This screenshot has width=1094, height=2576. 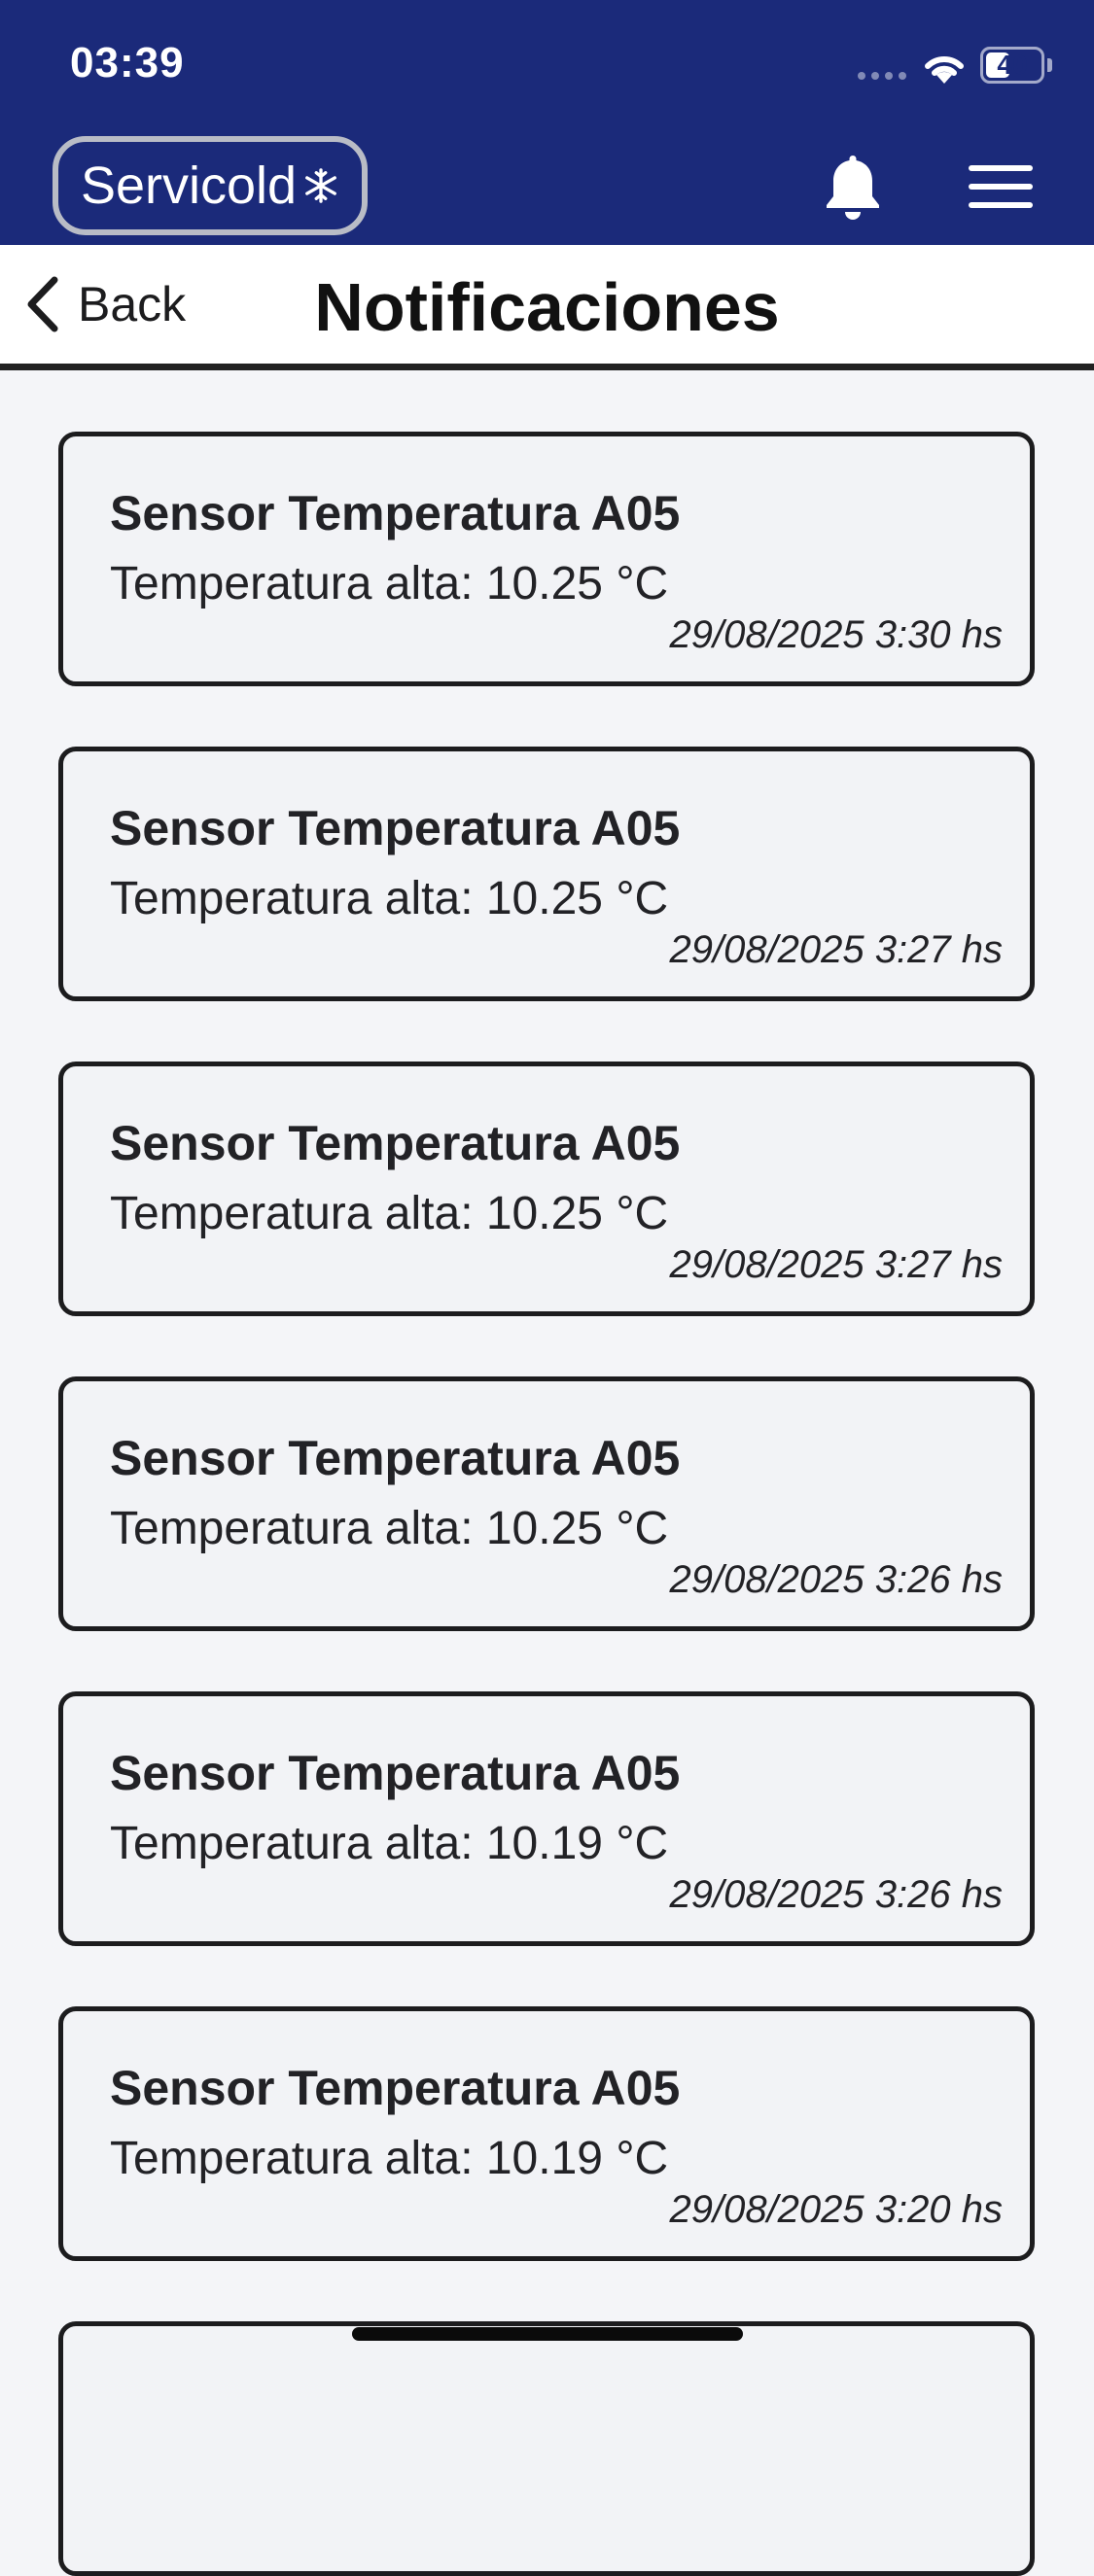 I want to click on servicold-logo: Servicold, so click(x=211, y=186).